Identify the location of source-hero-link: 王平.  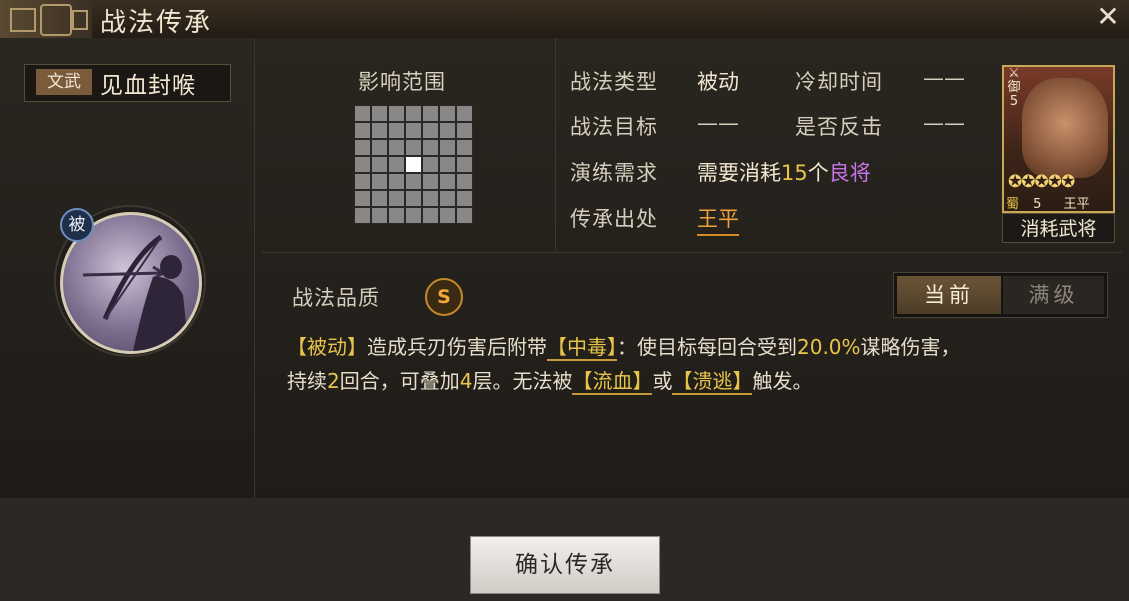
(718, 219).